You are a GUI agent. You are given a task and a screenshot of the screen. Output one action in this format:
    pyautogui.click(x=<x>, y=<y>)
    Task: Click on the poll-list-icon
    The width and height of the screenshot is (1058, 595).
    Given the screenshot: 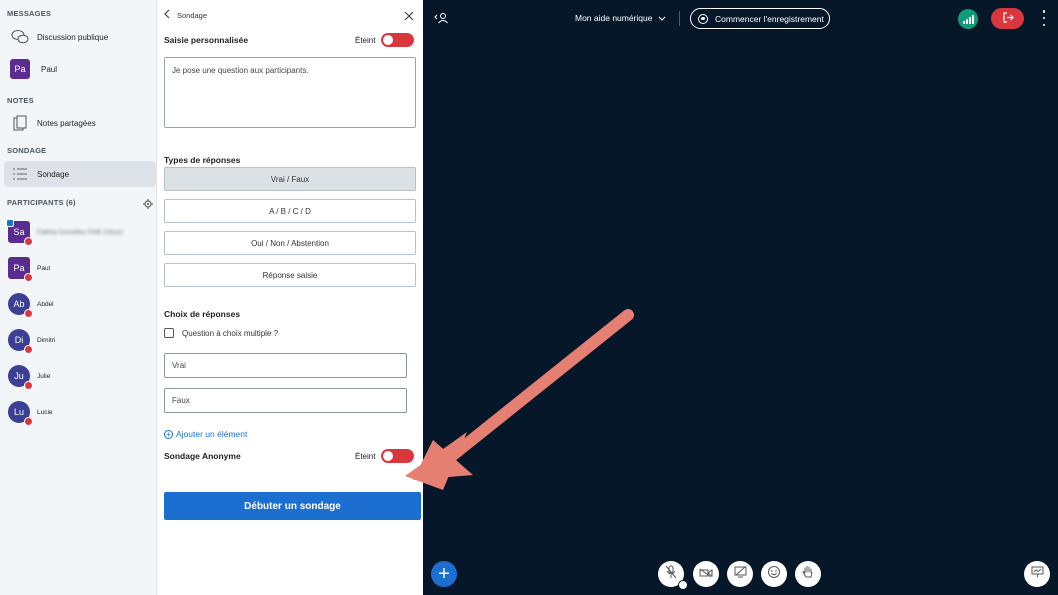 What is the action you would take?
    pyautogui.click(x=20, y=174)
    